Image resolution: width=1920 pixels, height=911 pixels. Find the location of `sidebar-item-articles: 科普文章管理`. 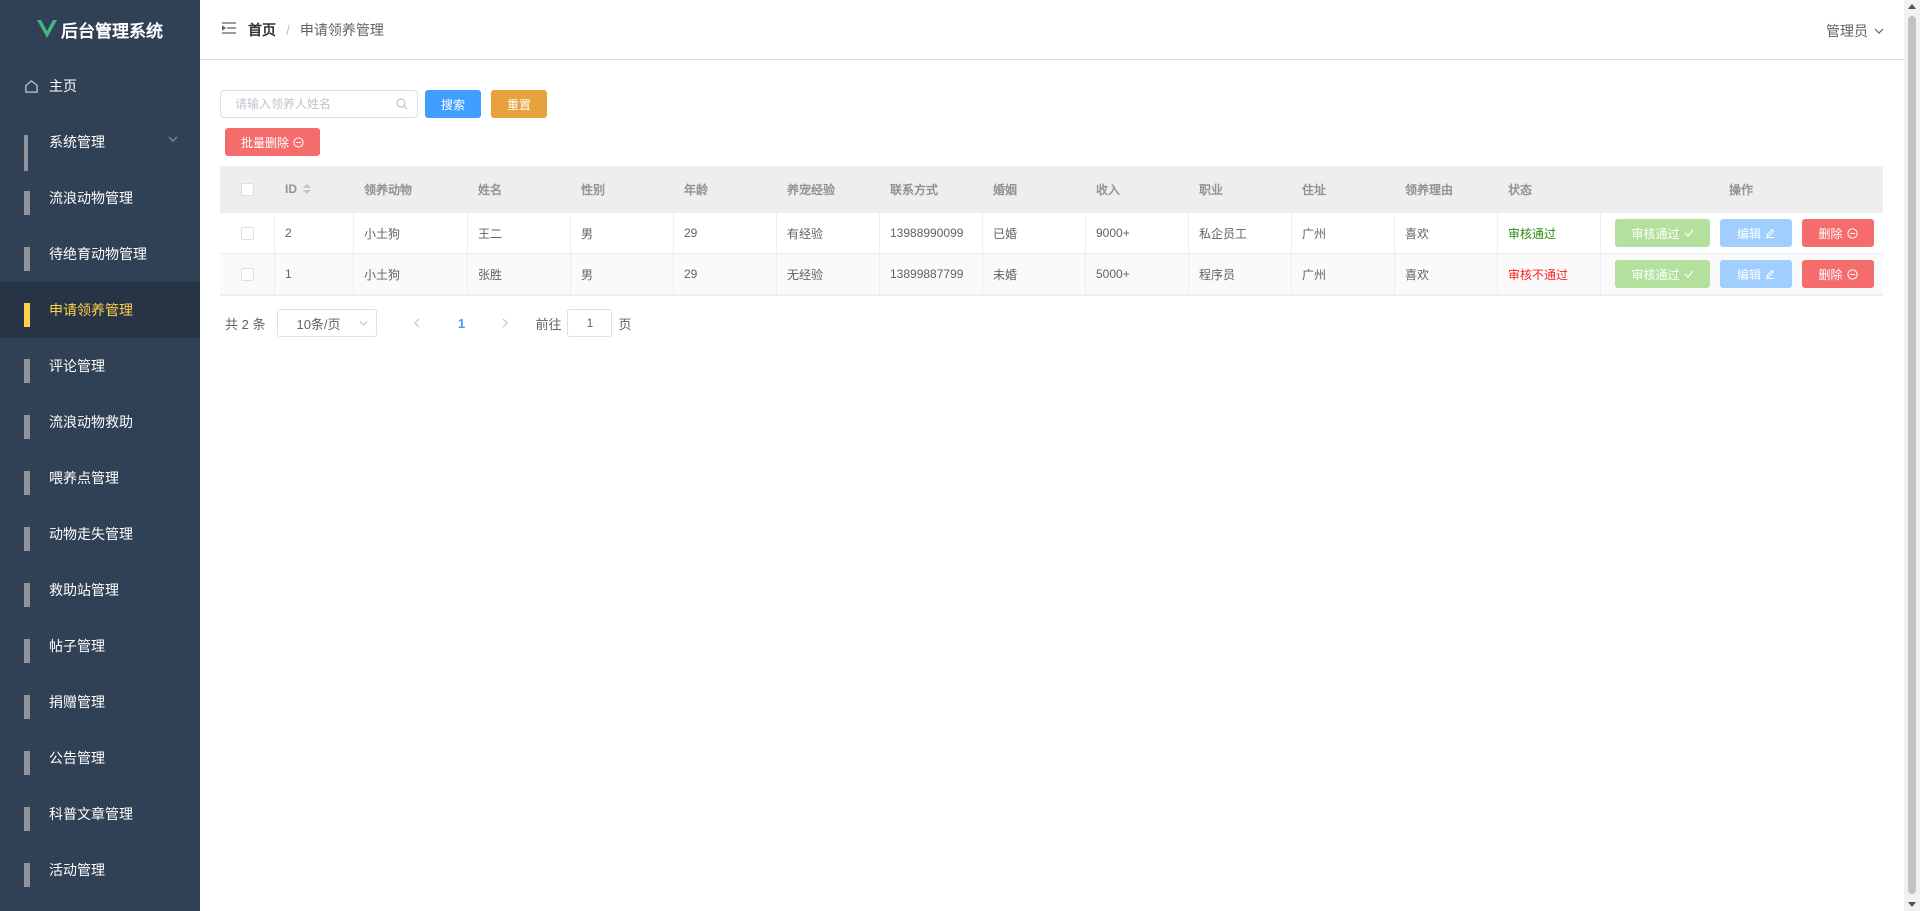

sidebar-item-articles: 科普文章管理 is located at coordinates (100, 814).